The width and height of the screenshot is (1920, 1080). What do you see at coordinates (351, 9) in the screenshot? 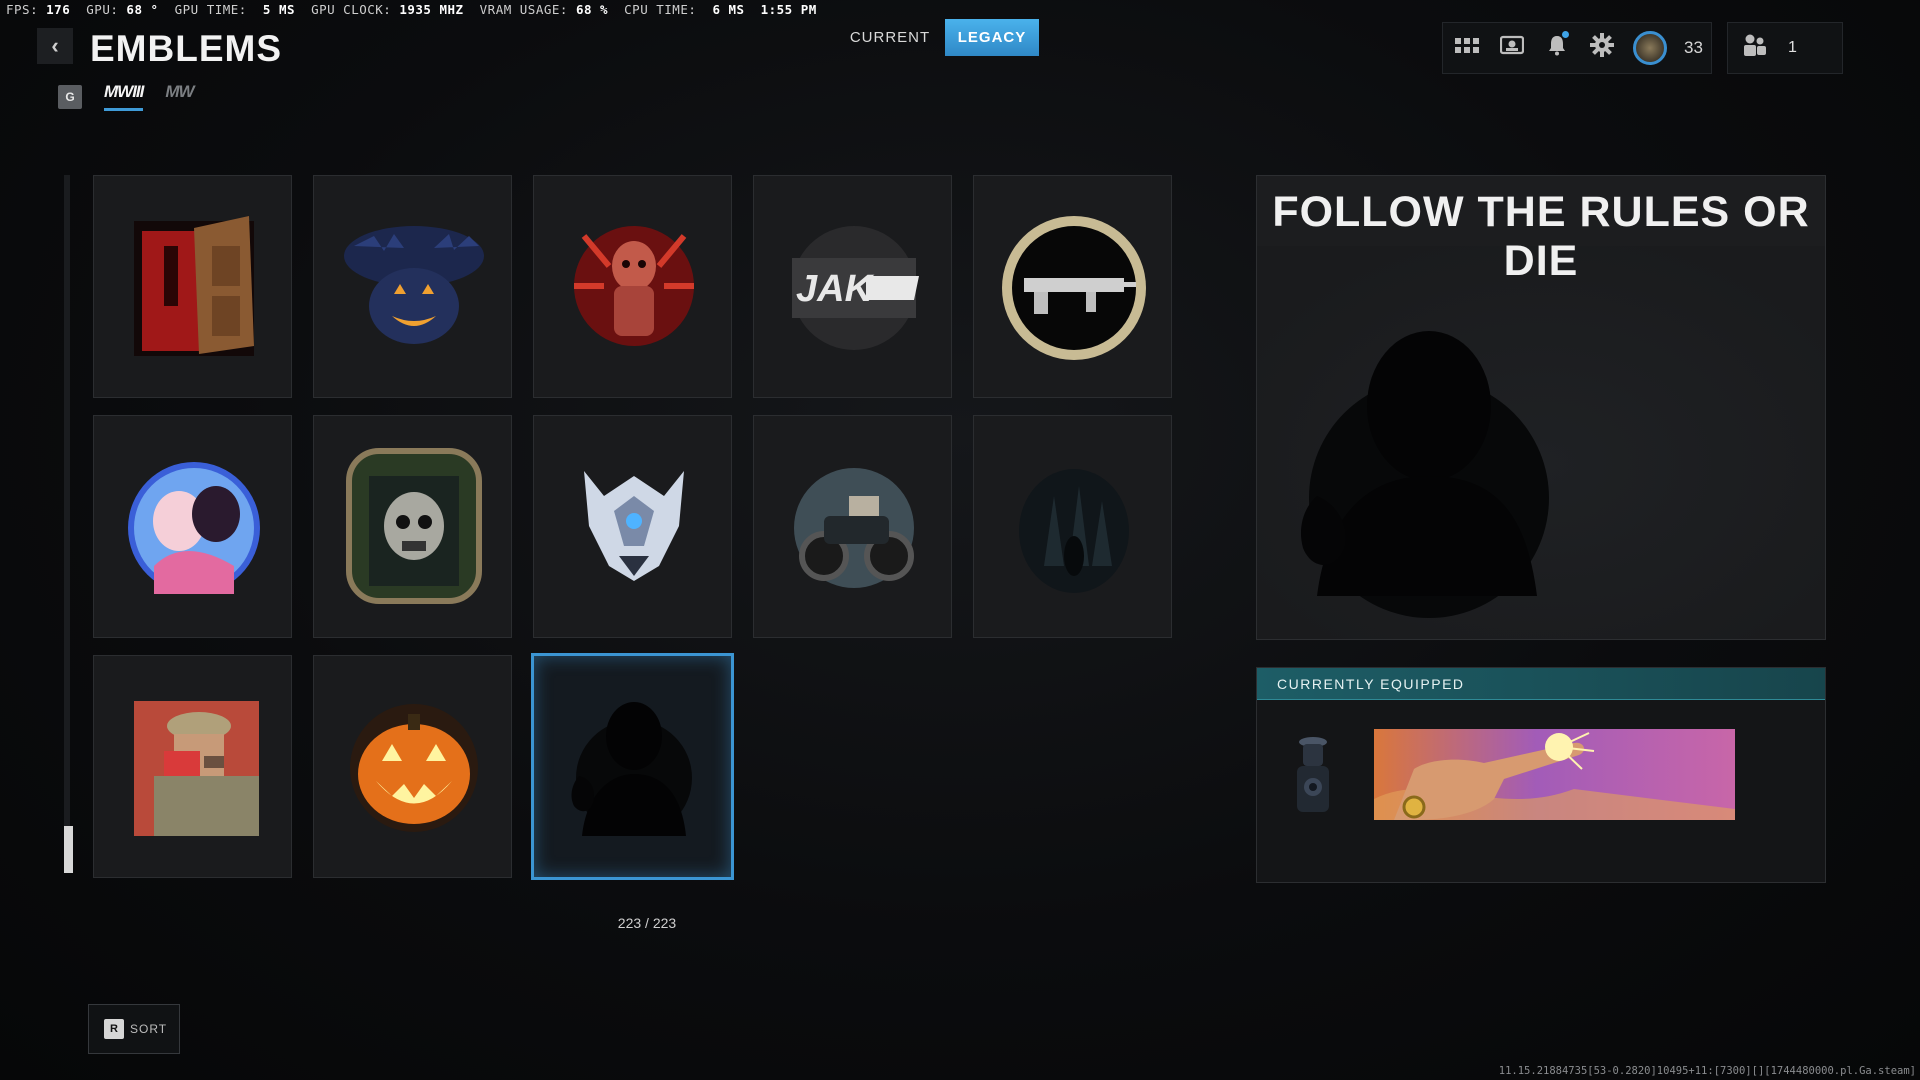
I see `gpu-clock-label: GPU CLOCK:` at bounding box center [351, 9].